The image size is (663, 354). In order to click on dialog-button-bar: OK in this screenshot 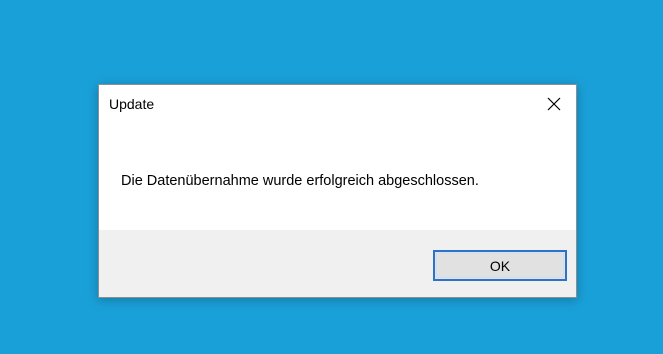, I will do `click(337, 263)`.